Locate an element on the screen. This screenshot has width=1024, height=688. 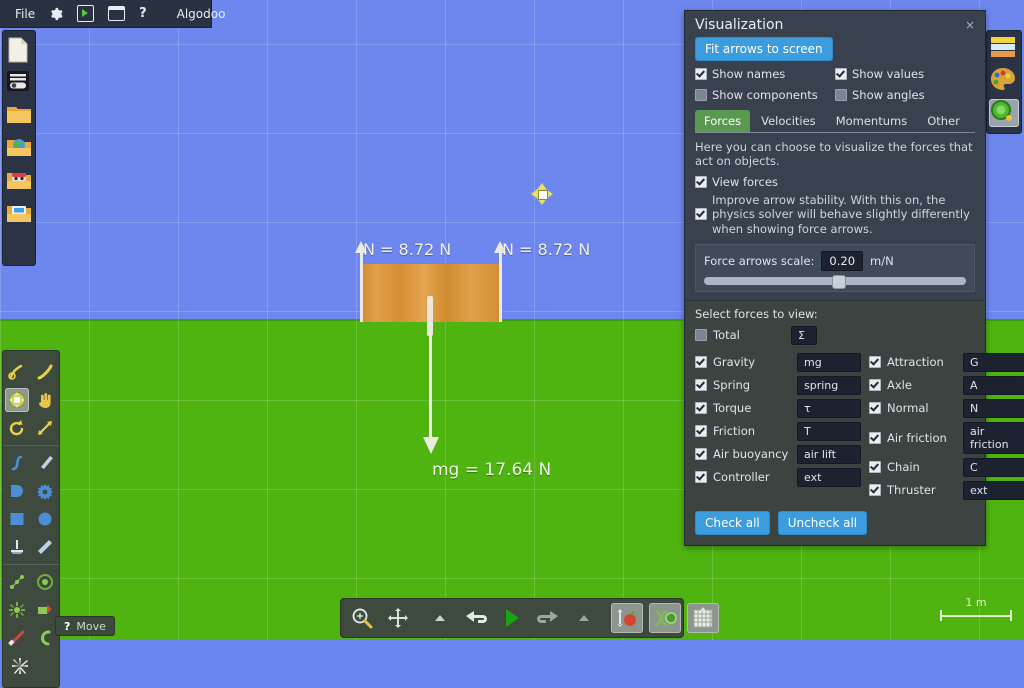
draw-tool is located at coordinates (17, 372).